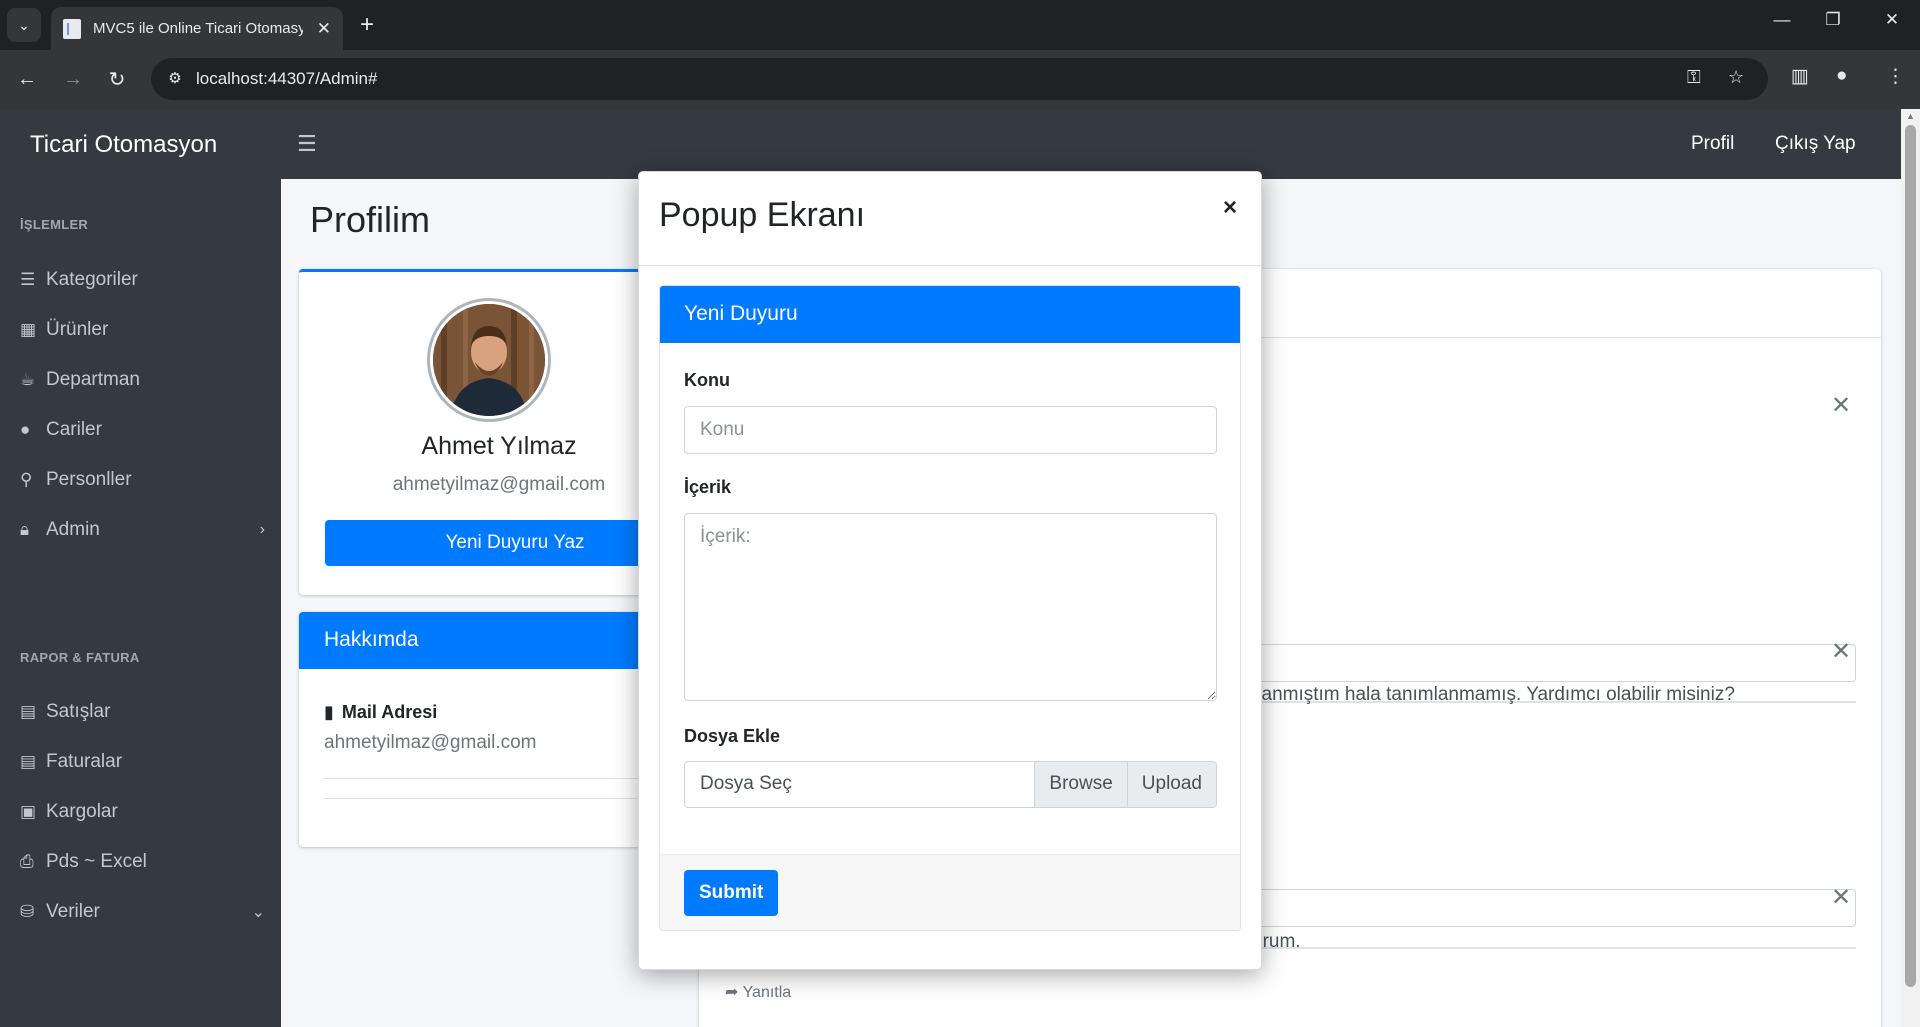 This screenshot has height=1027, width=1920. I want to click on scroll-thumb, so click(1910, 556).